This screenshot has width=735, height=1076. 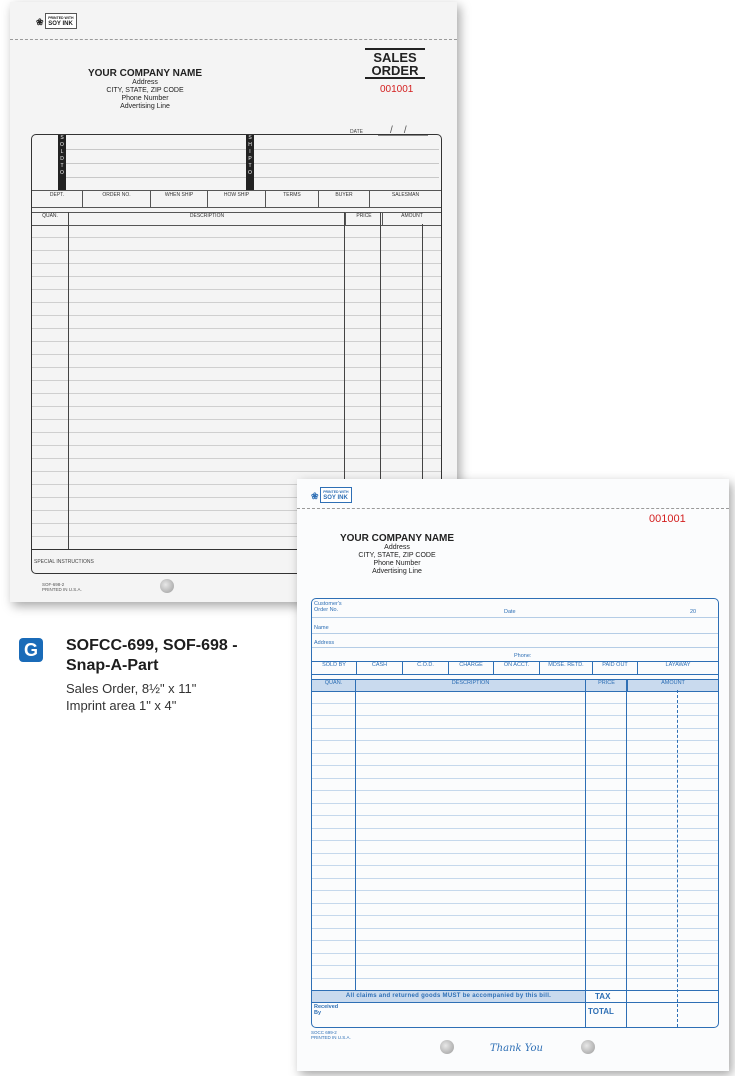 I want to click on tax-label: TAX, so click(x=603, y=996).